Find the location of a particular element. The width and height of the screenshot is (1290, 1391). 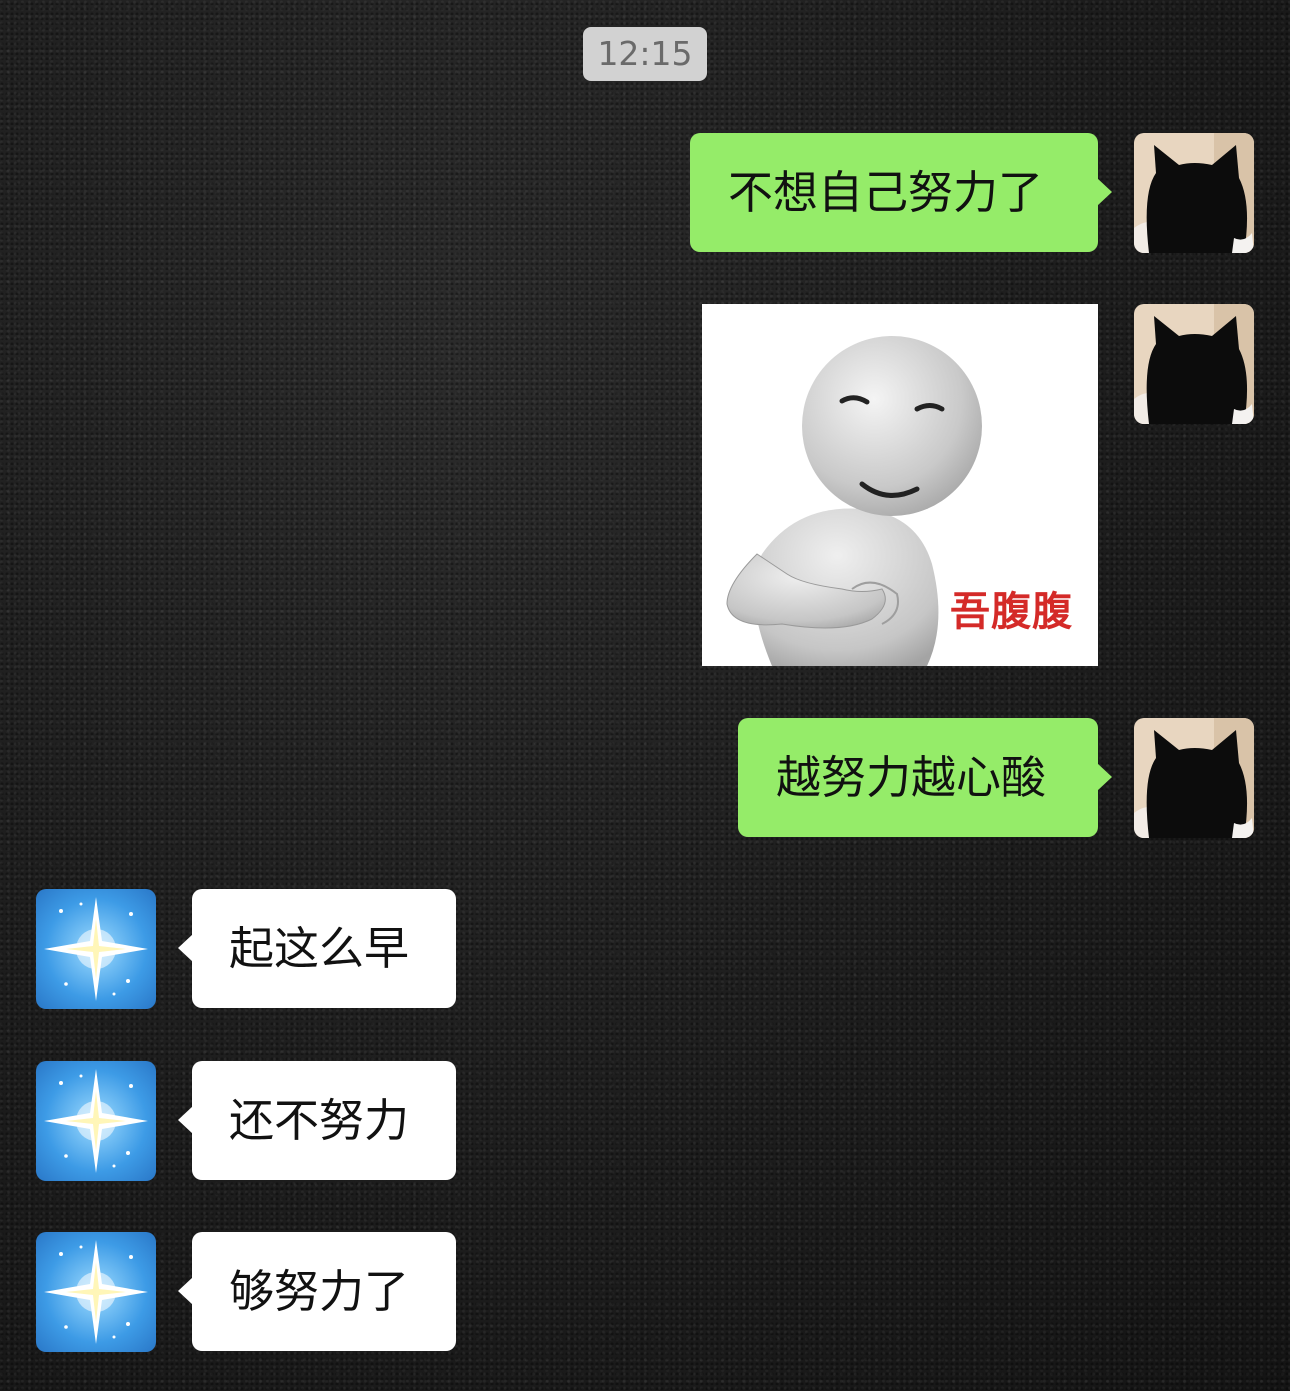

received-message-bubble: 还不努力 is located at coordinates (317, 1120).